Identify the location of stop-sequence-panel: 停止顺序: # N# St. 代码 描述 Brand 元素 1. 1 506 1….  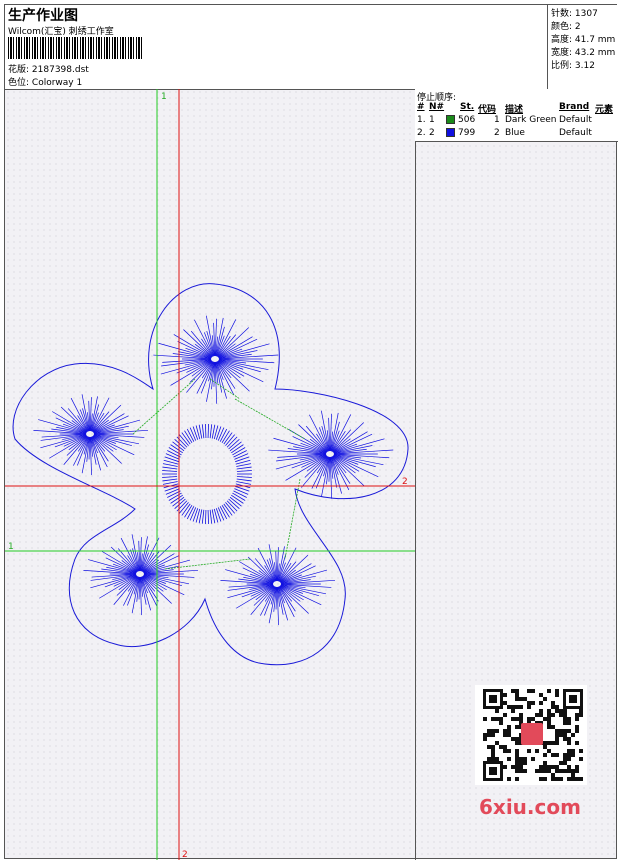
(516, 115).